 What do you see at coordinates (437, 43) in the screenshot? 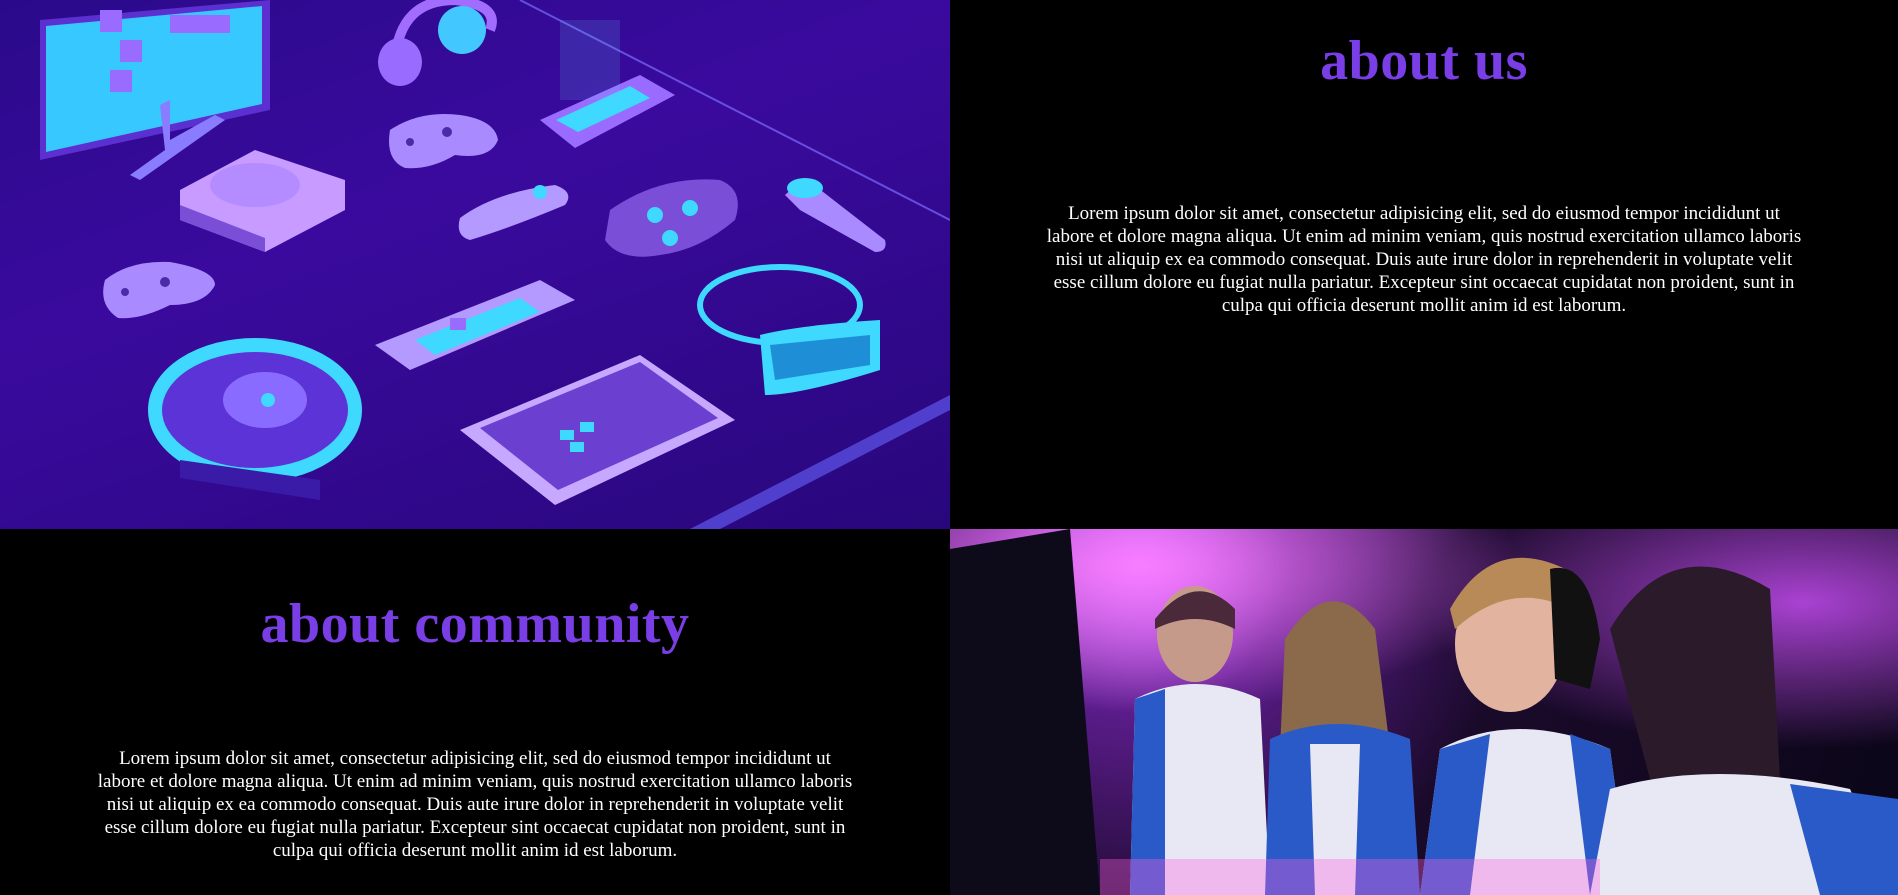
I see `headphones-icon` at bounding box center [437, 43].